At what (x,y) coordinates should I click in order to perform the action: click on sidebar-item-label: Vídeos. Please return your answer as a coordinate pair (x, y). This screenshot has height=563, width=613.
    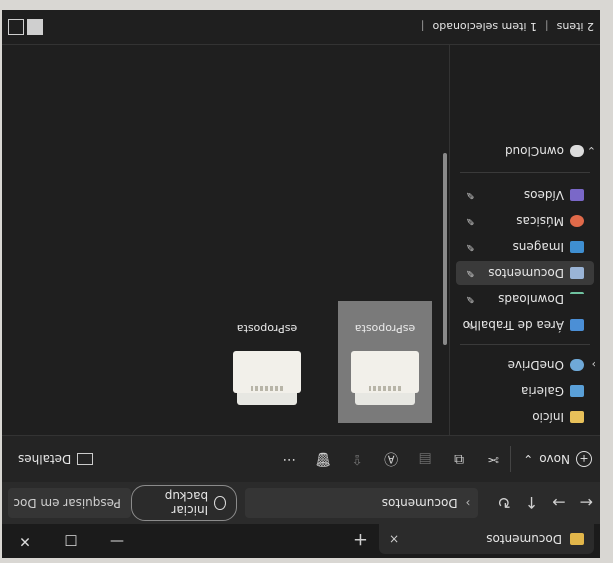
    Looking at the image, I should click on (543, 195).